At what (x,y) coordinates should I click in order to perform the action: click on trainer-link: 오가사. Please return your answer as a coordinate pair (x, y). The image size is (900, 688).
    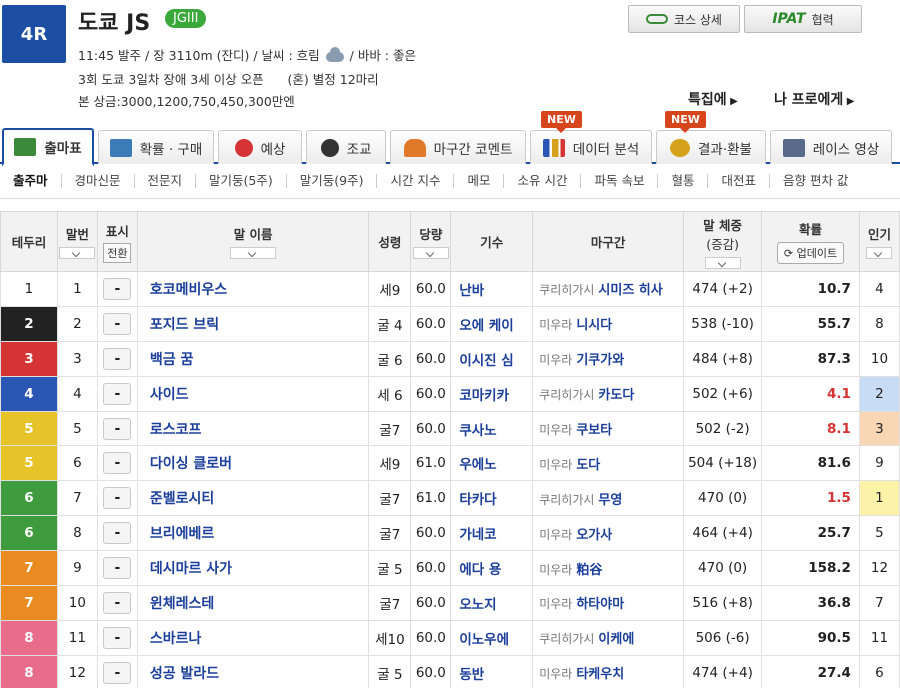
    Looking at the image, I should click on (594, 535).